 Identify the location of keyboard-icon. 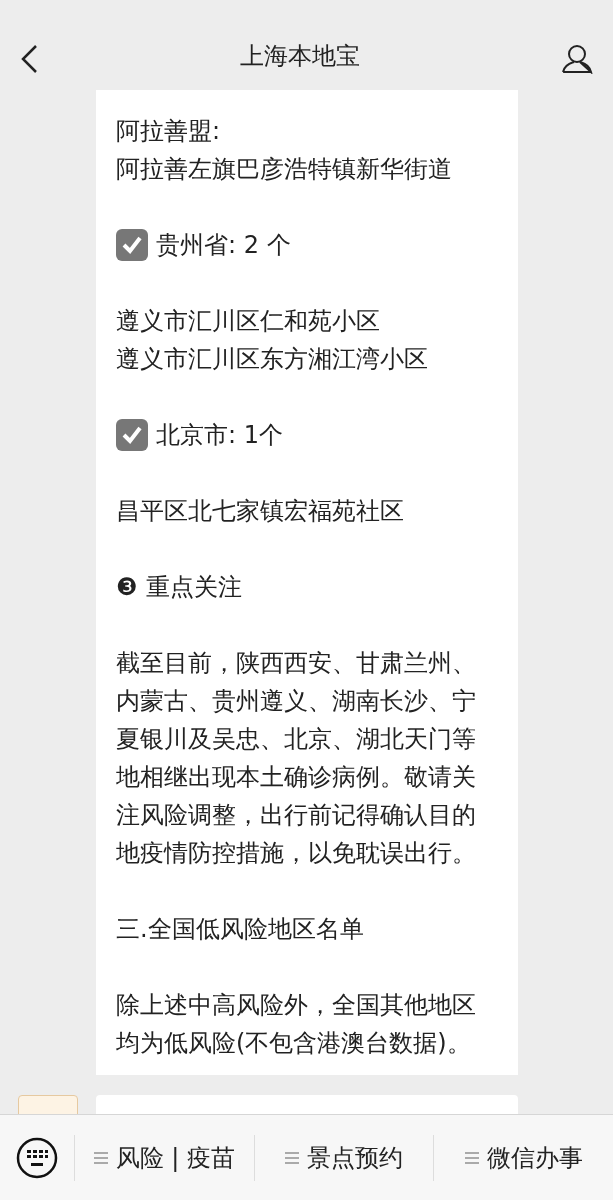
(37, 1157).